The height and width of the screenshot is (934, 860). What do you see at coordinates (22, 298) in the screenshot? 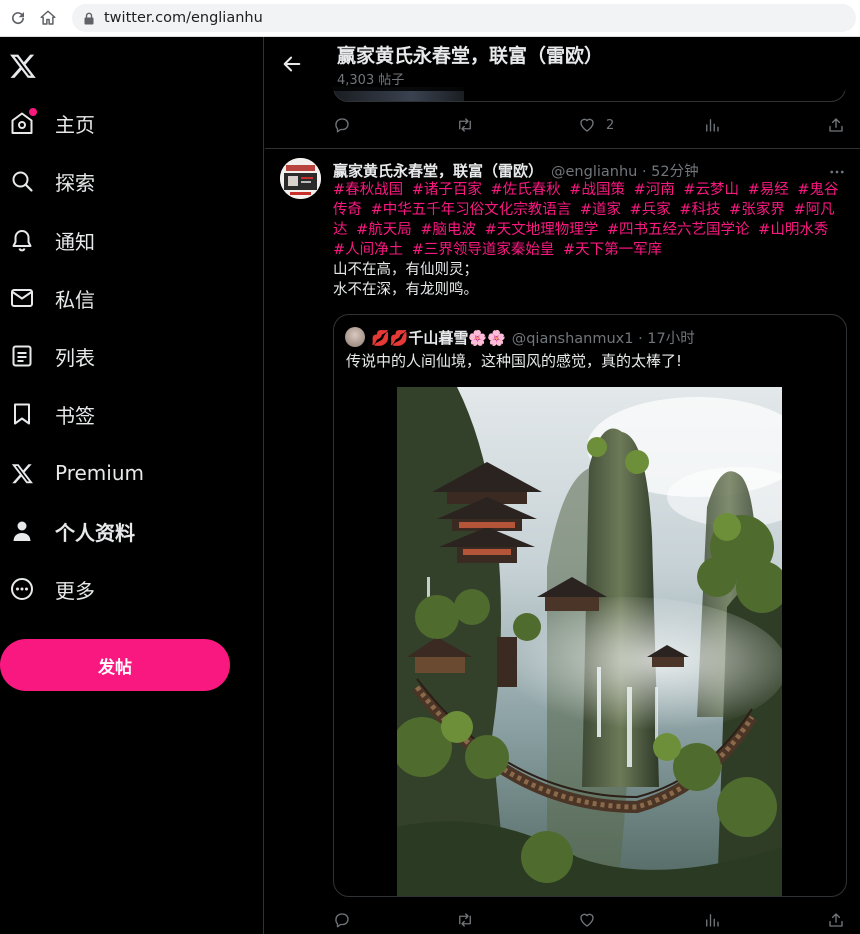
I see `mail-icon` at bounding box center [22, 298].